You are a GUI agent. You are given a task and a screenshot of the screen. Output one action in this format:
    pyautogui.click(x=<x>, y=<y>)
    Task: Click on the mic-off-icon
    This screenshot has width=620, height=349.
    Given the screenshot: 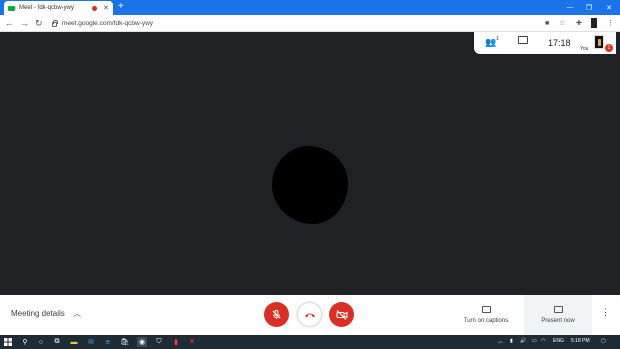 What is the action you would take?
    pyautogui.click(x=276, y=314)
    